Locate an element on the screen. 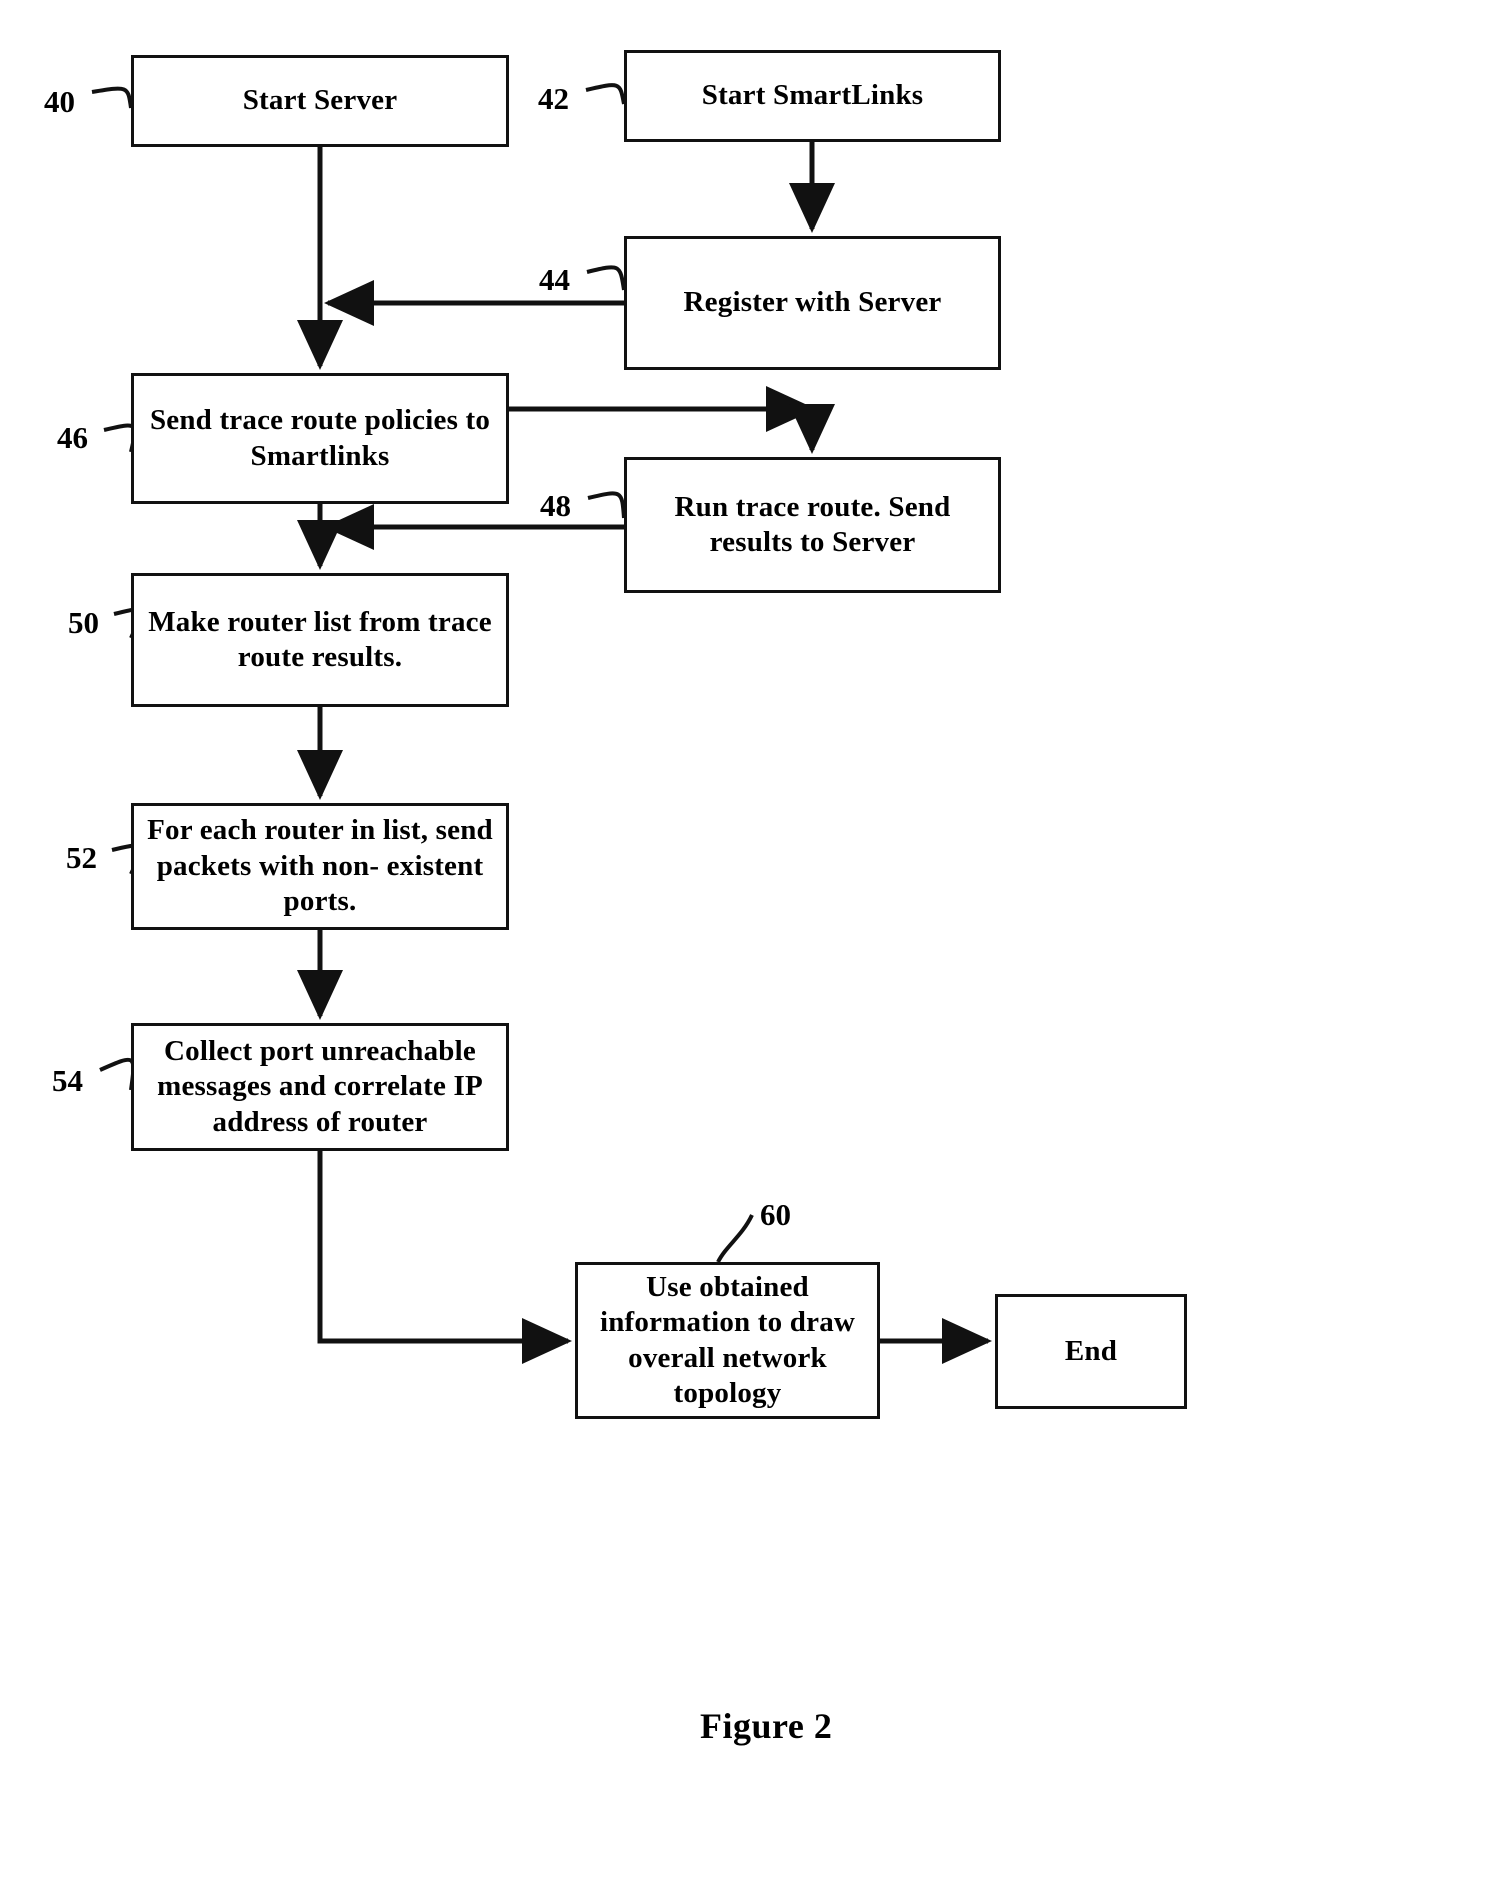 This screenshot has width=1497, height=1901. connector-send-policies-to-run-trace-route is located at coordinates (672, 420).